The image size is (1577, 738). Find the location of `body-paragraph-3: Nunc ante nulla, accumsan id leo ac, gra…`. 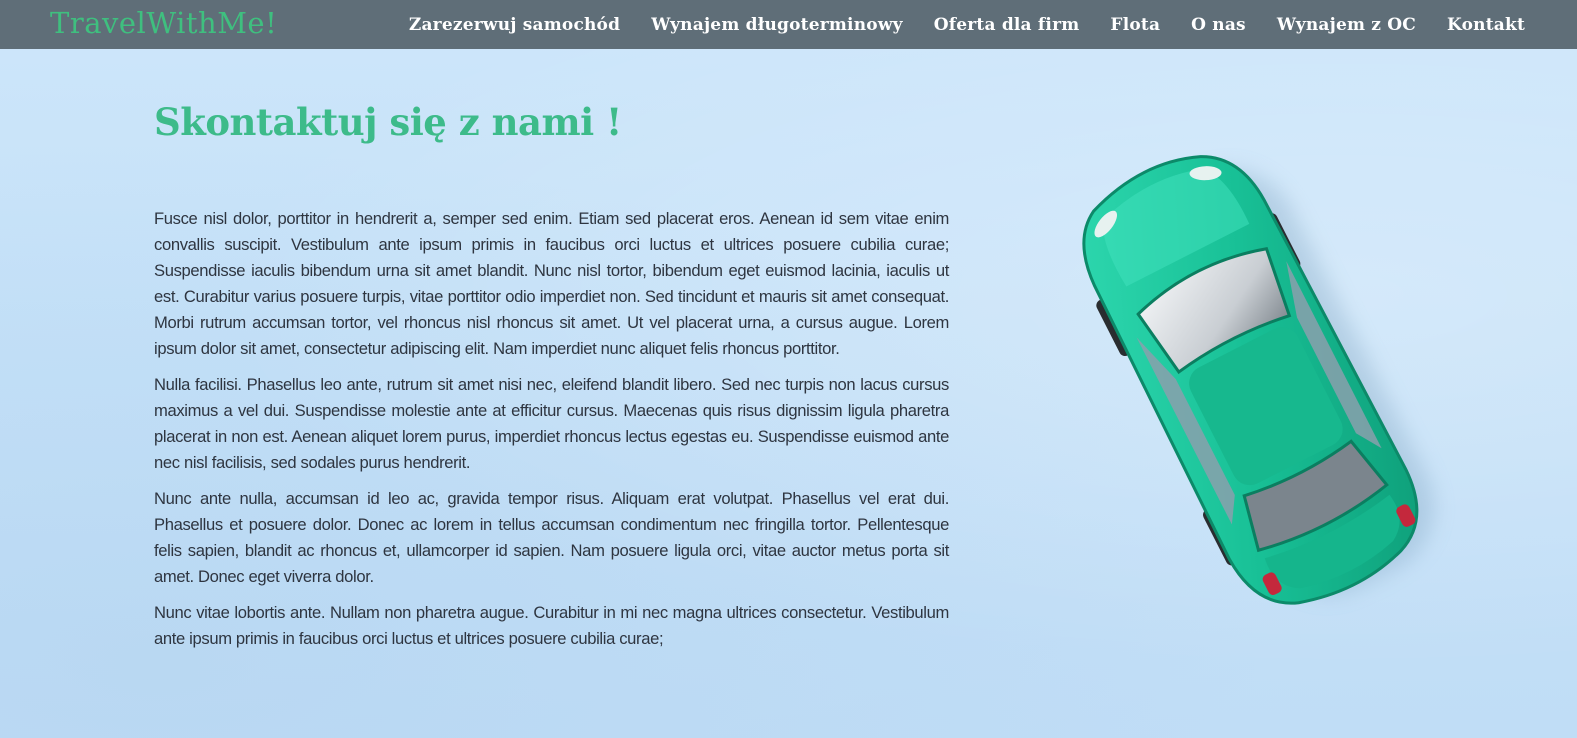

body-paragraph-3: Nunc ante nulla, accumsan id leo ac, gra… is located at coordinates (551, 537).